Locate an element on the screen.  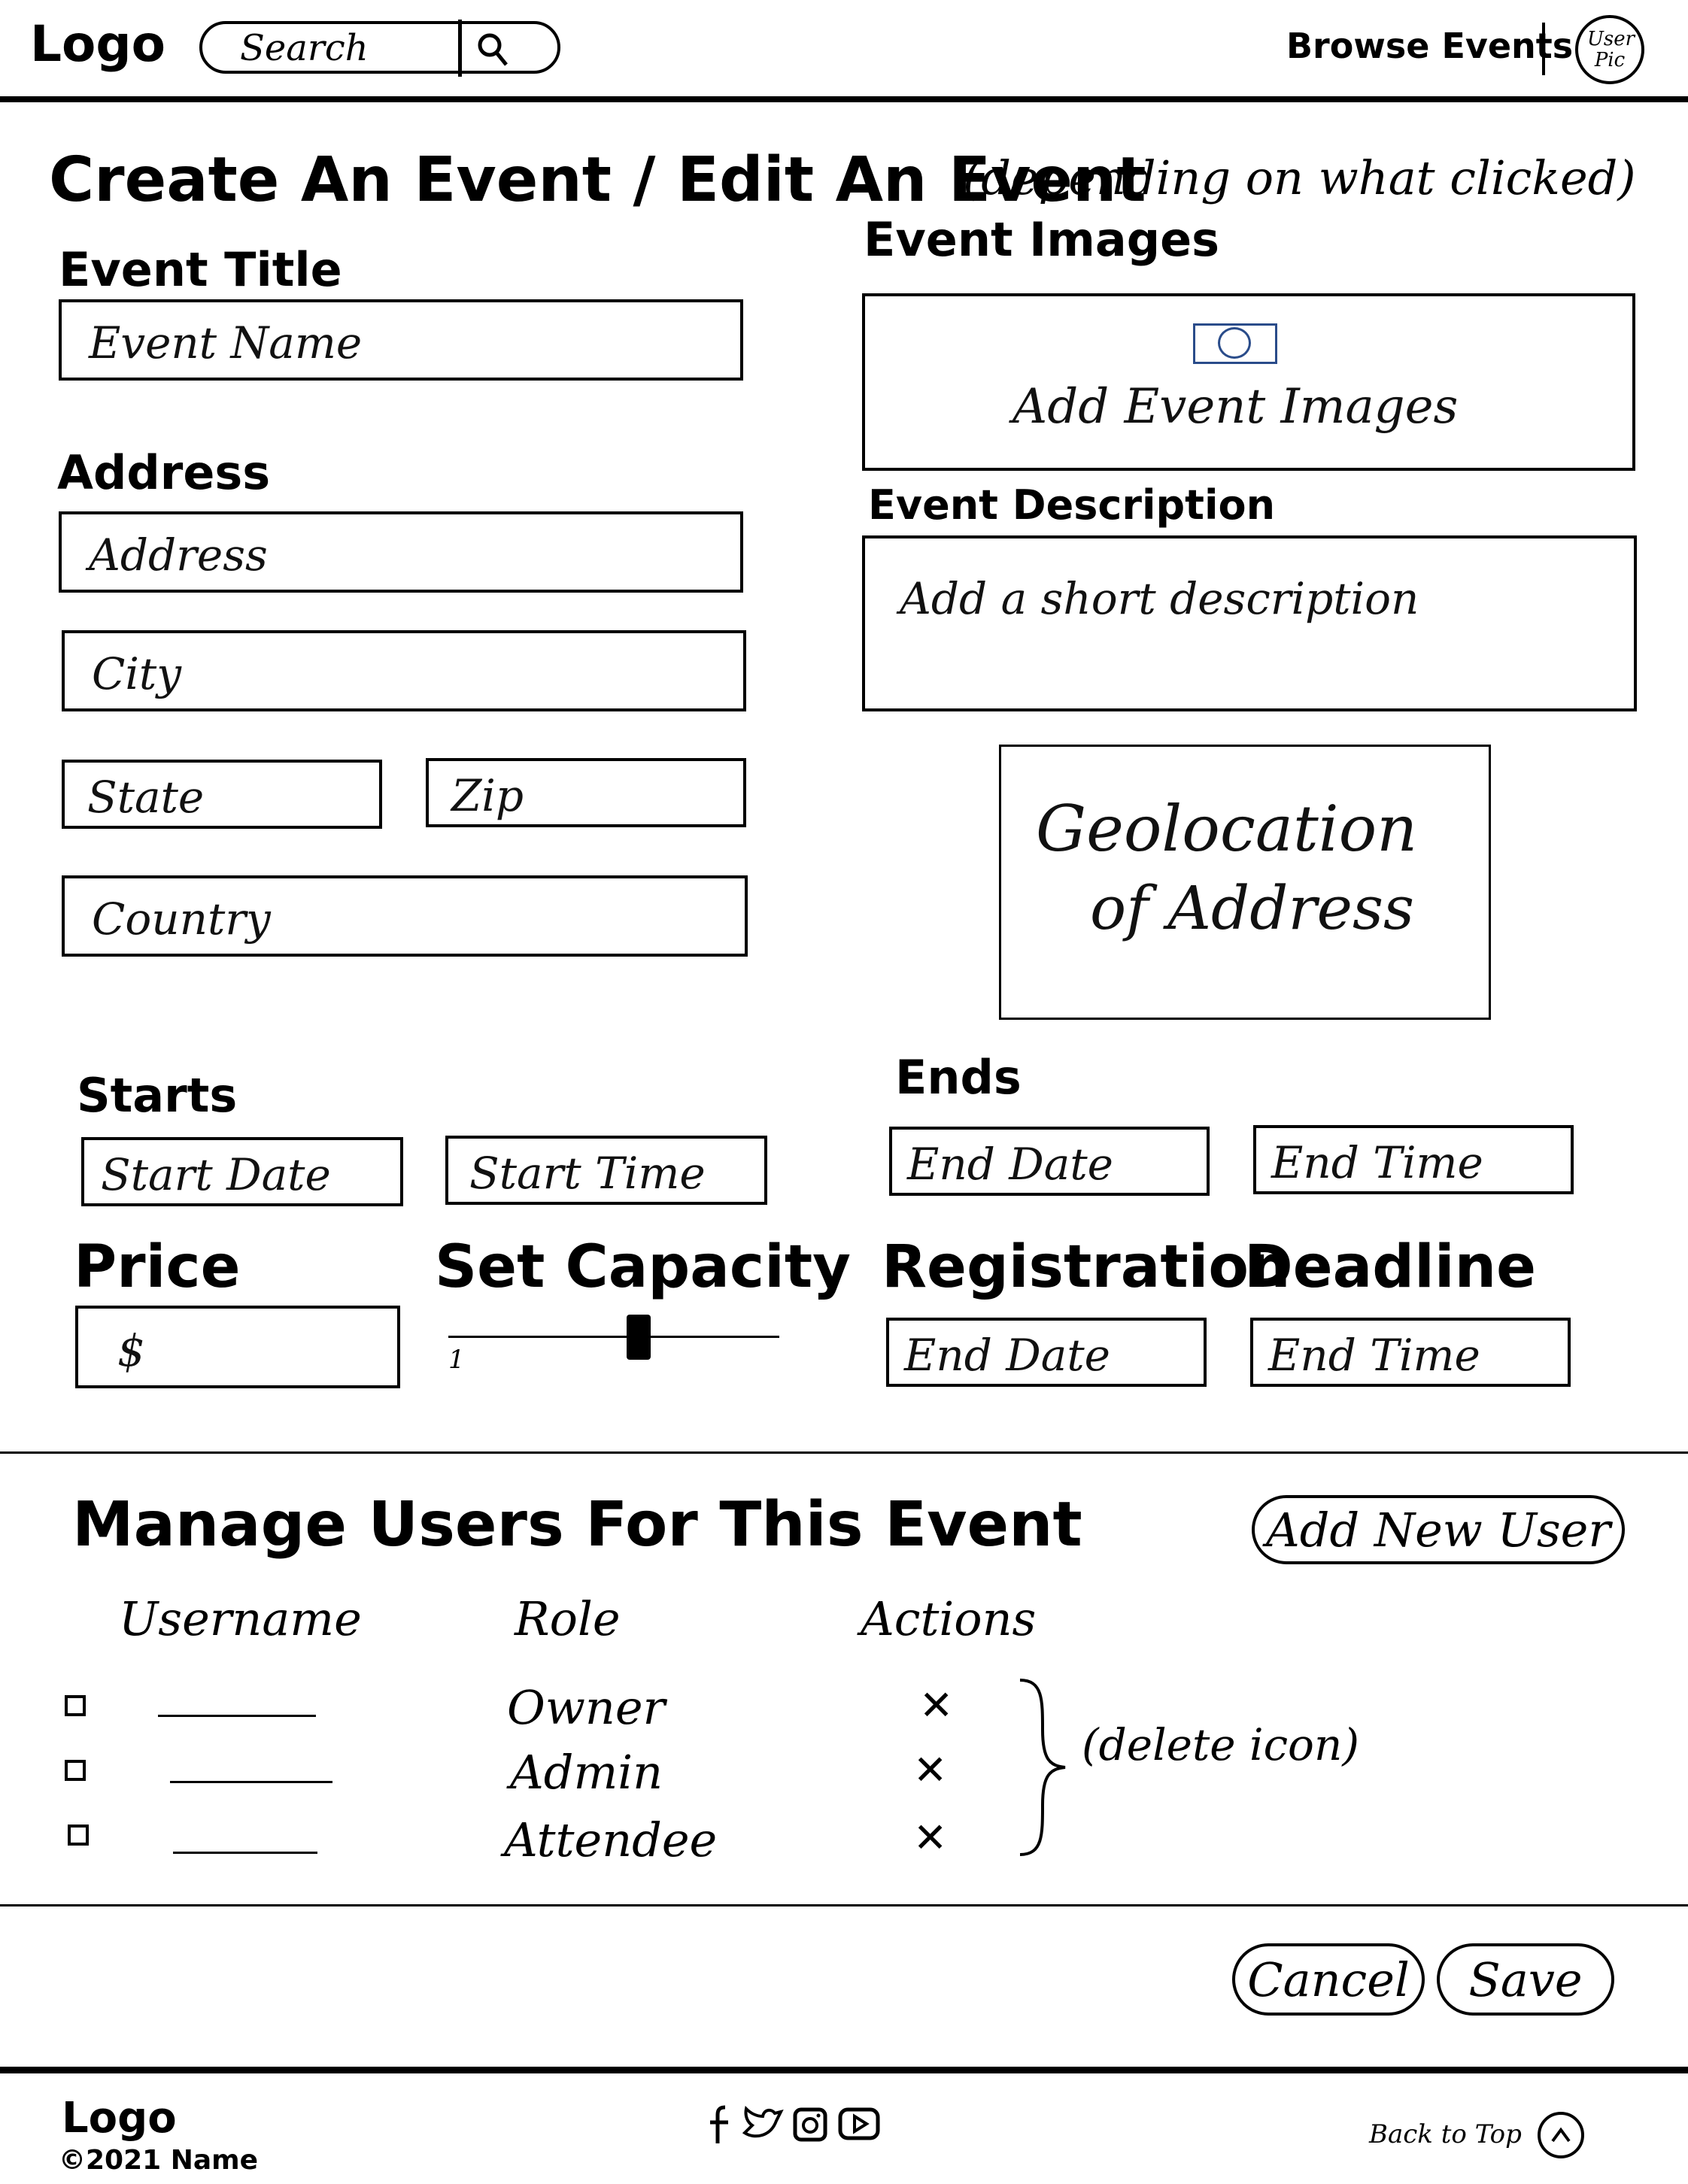
start-date-placeholder: Start Date is located at coordinates (216, 1174).